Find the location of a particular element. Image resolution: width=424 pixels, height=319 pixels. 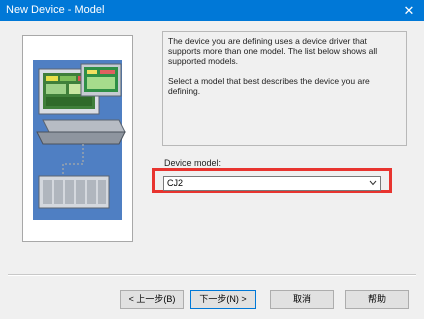

cancel-button: 取消 is located at coordinates (302, 299).